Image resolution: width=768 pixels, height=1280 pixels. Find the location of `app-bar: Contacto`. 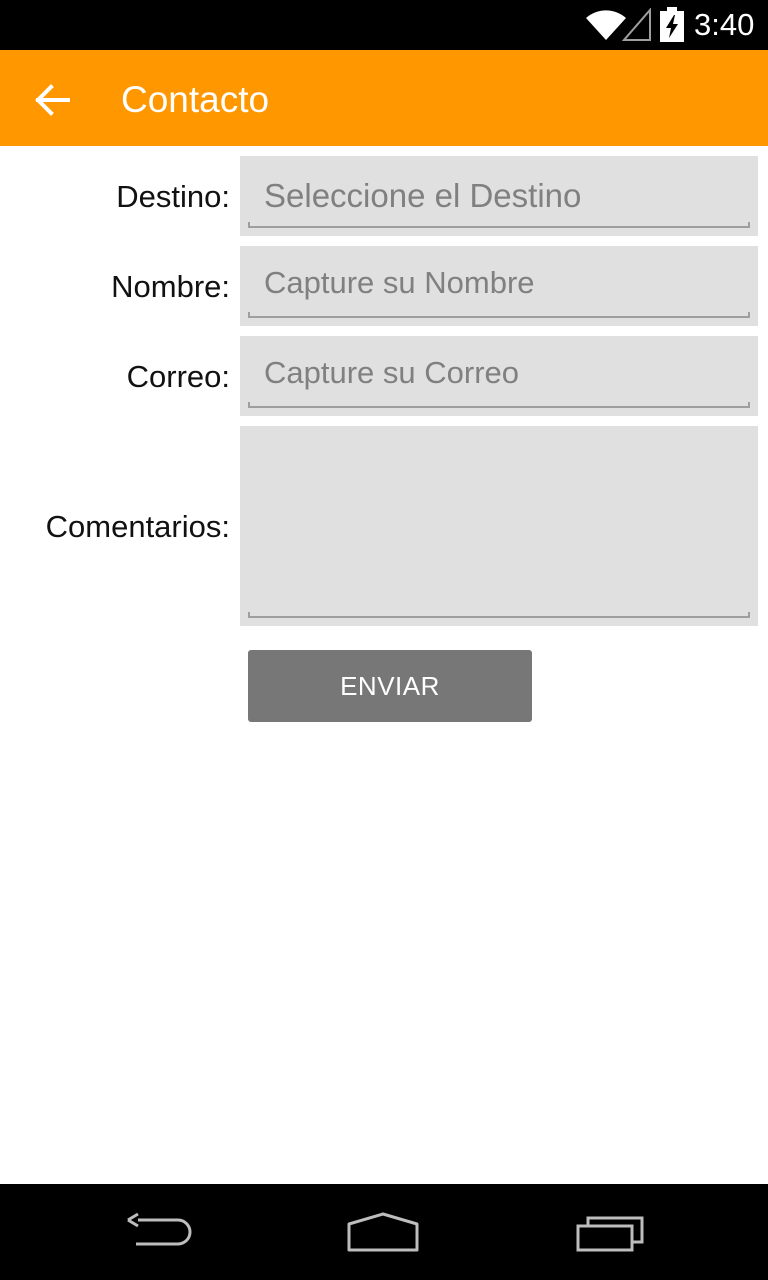

app-bar: Contacto is located at coordinates (384, 98).